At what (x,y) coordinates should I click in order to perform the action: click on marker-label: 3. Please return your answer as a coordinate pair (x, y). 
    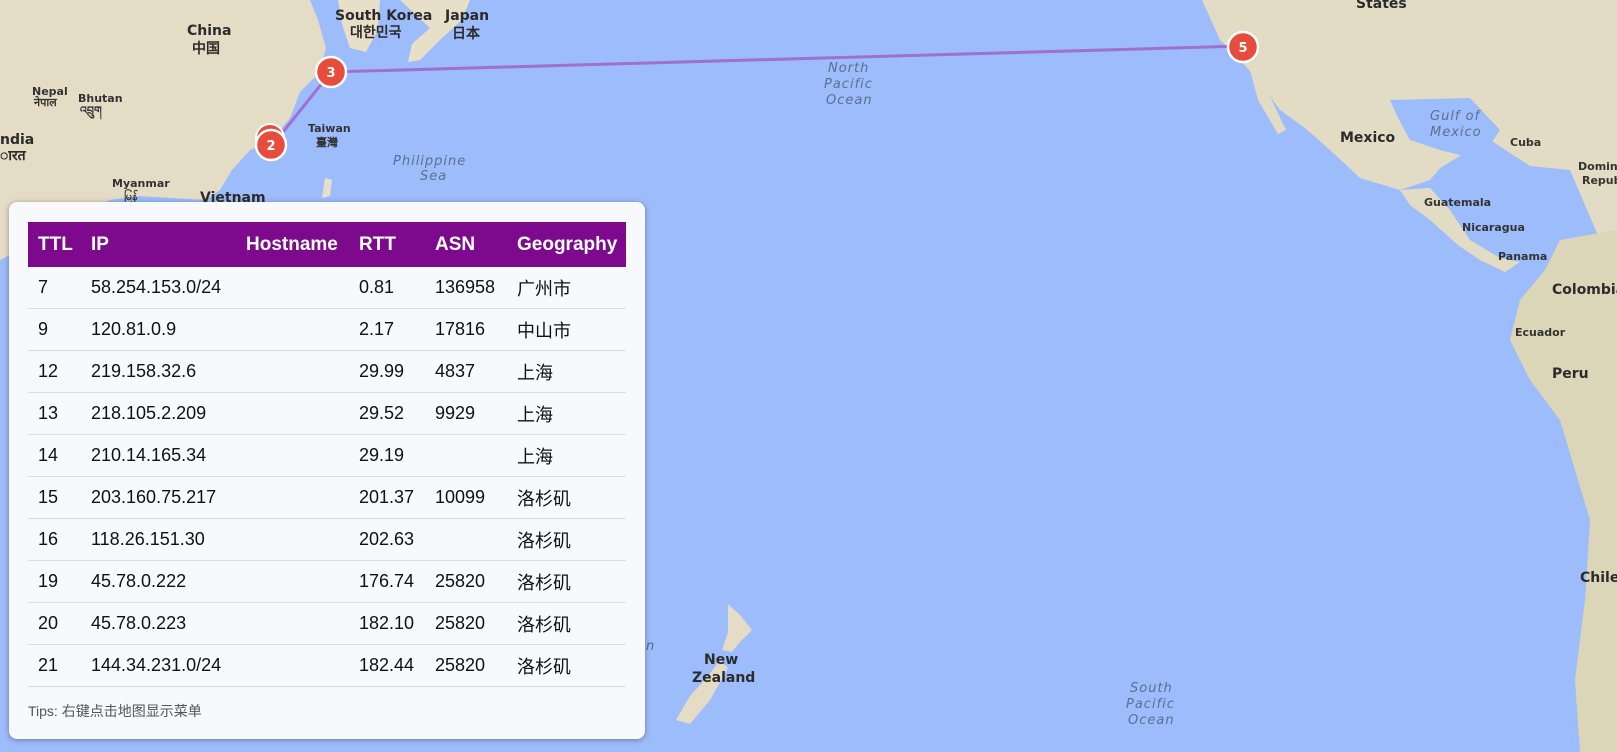
    Looking at the image, I should click on (330, 73).